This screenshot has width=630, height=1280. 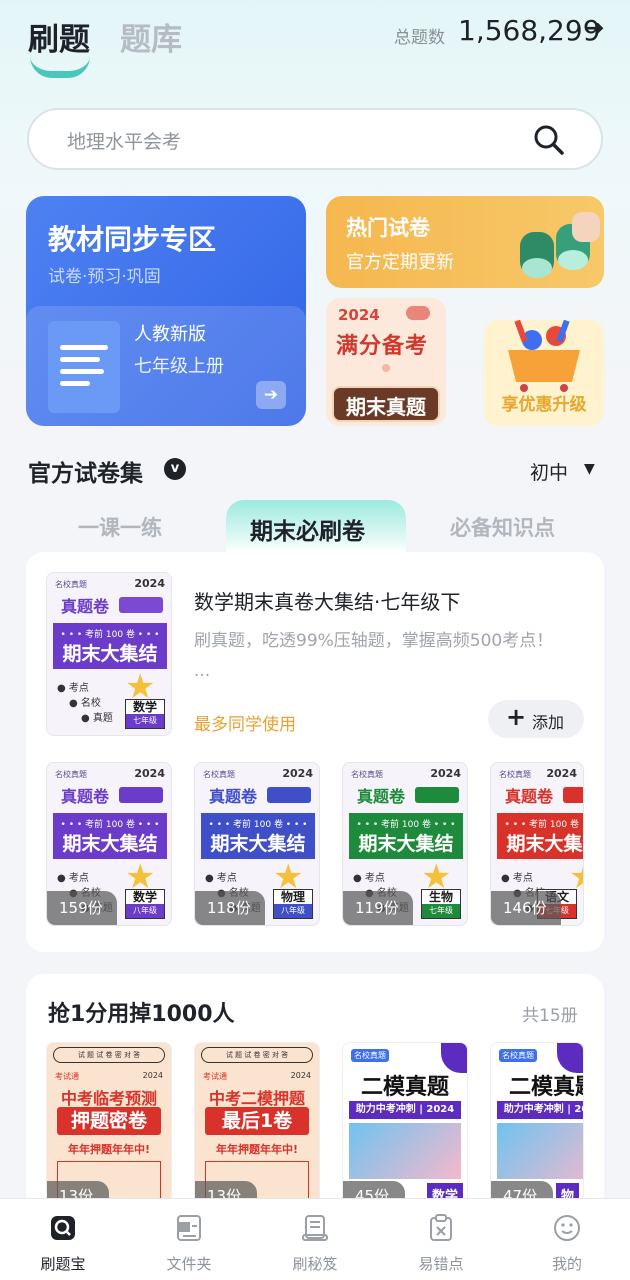 What do you see at coordinates (502, 527) in the screenshot?
I see `subtab-knowledge: 必备知识点` at bounding box center [502, 527].